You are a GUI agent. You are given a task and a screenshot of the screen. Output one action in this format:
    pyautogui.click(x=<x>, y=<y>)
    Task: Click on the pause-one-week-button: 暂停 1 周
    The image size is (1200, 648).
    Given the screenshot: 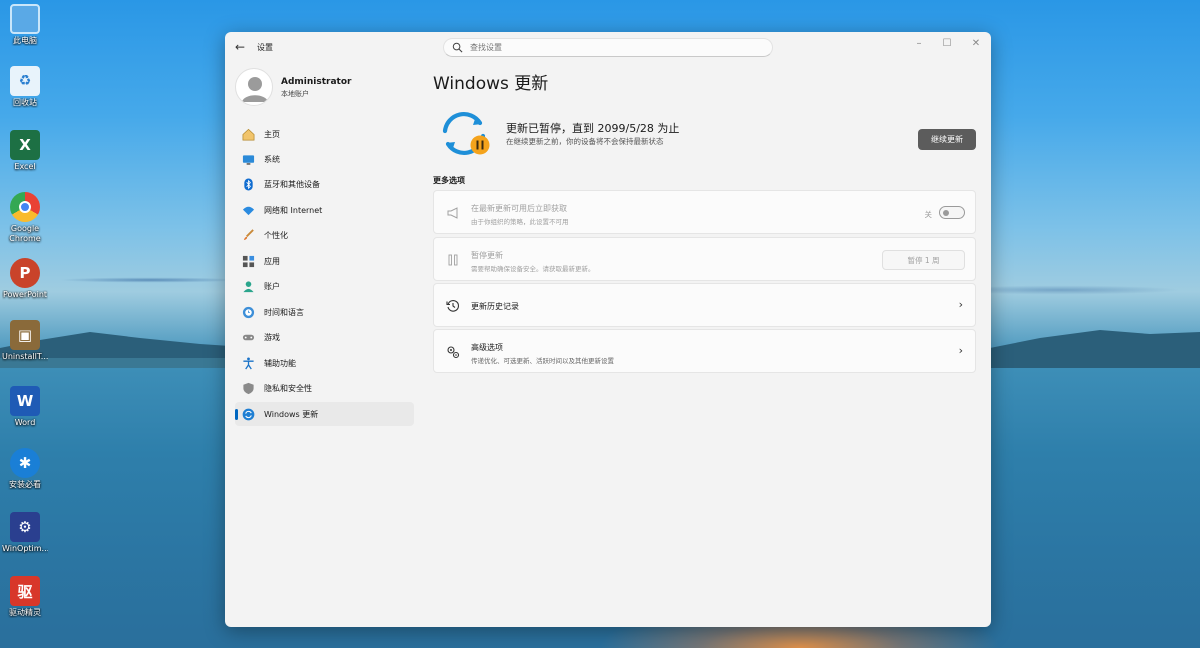 What is the action you would take?
    pyautogui.click(x=923, y=260)
    